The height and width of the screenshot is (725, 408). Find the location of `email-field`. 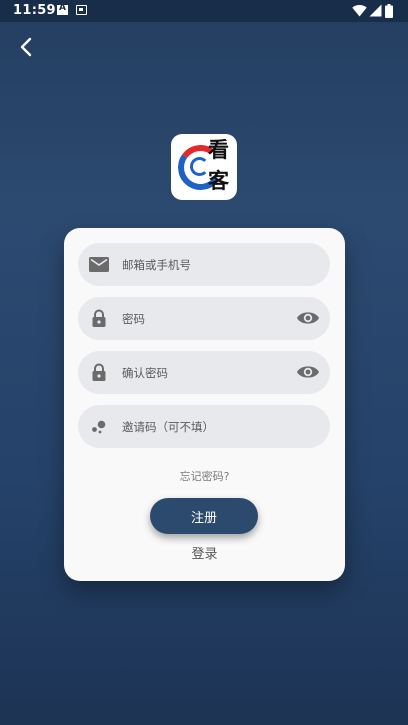

email-field is located at coordinates (204, 264).